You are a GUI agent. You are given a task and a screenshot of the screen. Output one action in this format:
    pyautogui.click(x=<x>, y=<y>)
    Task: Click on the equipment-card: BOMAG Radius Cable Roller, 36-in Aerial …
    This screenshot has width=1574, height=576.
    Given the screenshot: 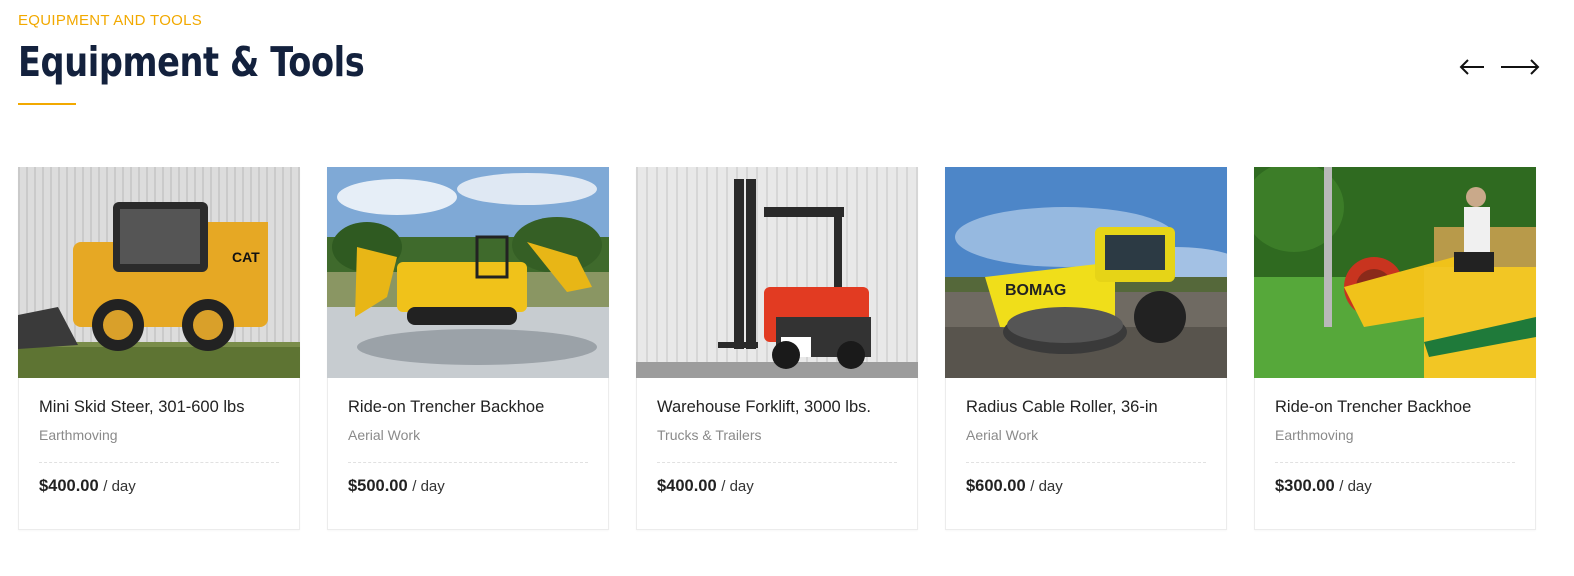 What is the action you would take?
    pyautogui.click(x=1086, y=348)
    